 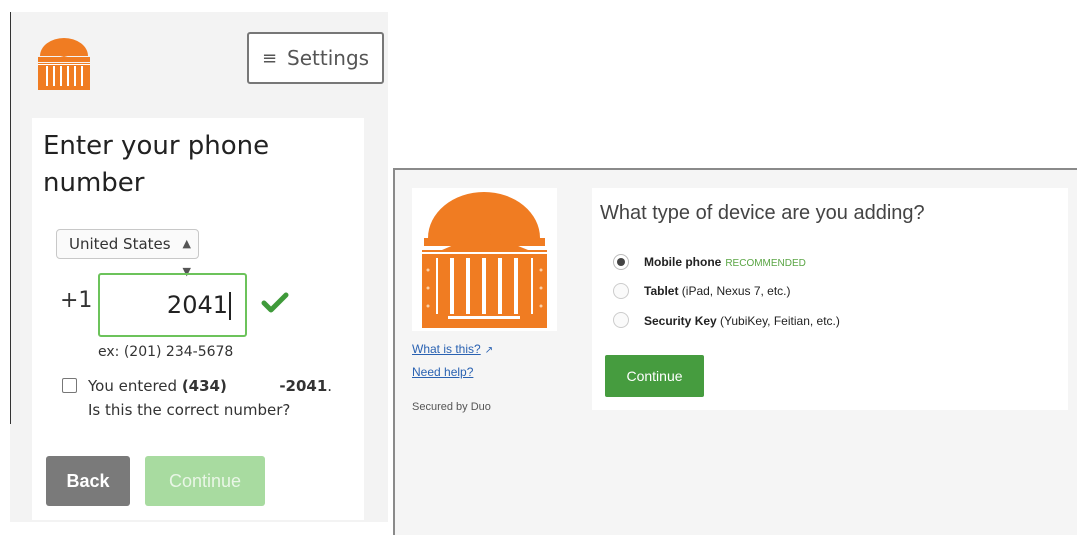 What do you see at coordinates (451, 407) in the screenshot?
I see `secured-by-duo: Secured by Duo` at bounding box center [451, 407].